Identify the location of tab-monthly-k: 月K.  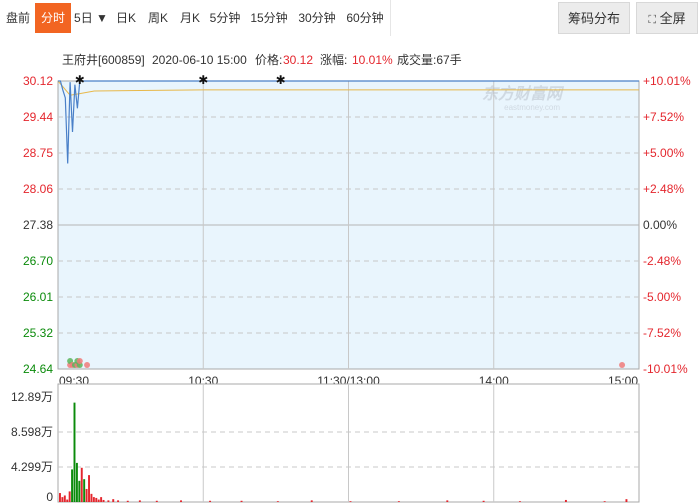
(190, 18).